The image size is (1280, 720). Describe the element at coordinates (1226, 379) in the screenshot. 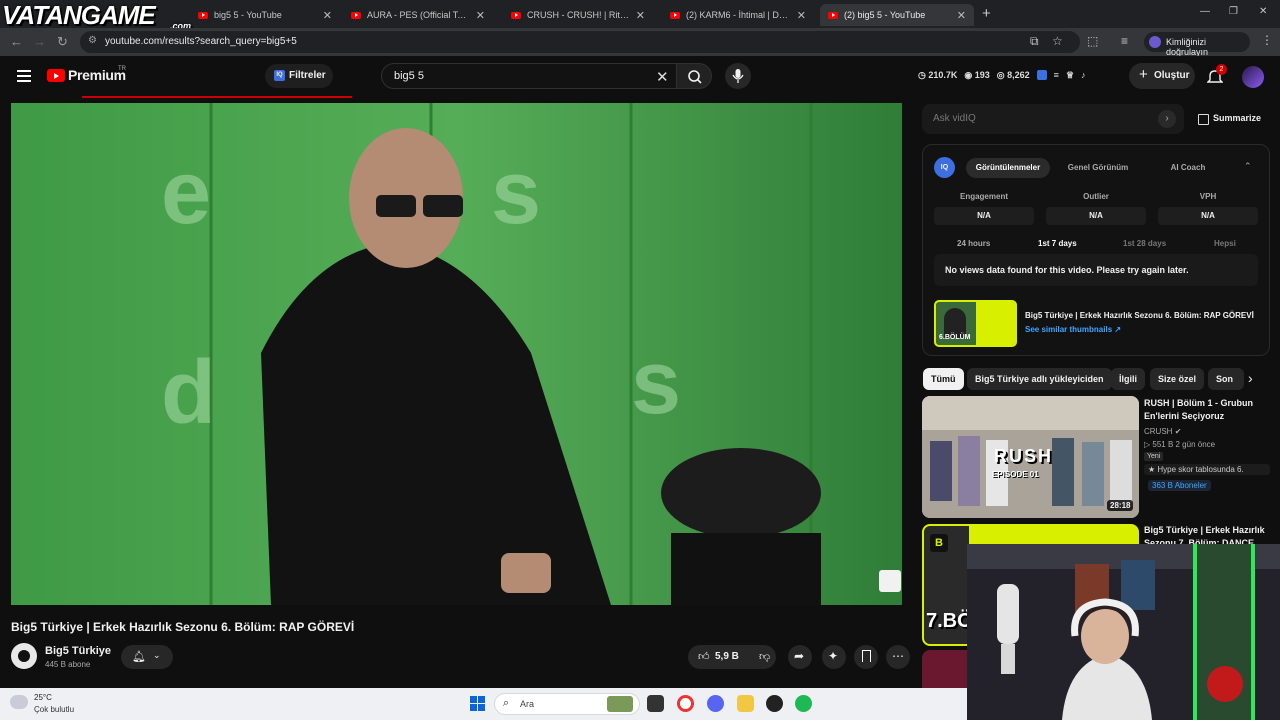

I see `chip-recent: Son` at that location.